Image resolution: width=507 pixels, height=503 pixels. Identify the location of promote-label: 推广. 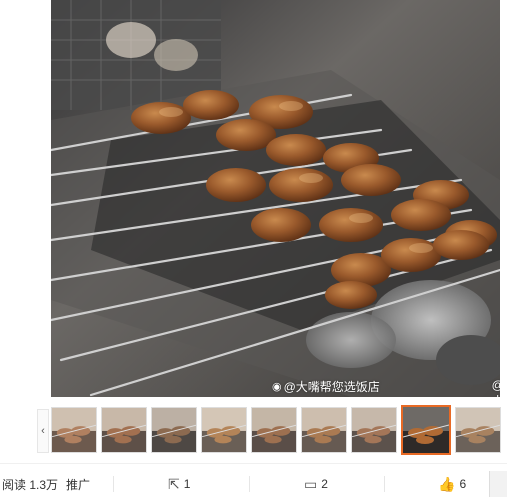
(78, 484).